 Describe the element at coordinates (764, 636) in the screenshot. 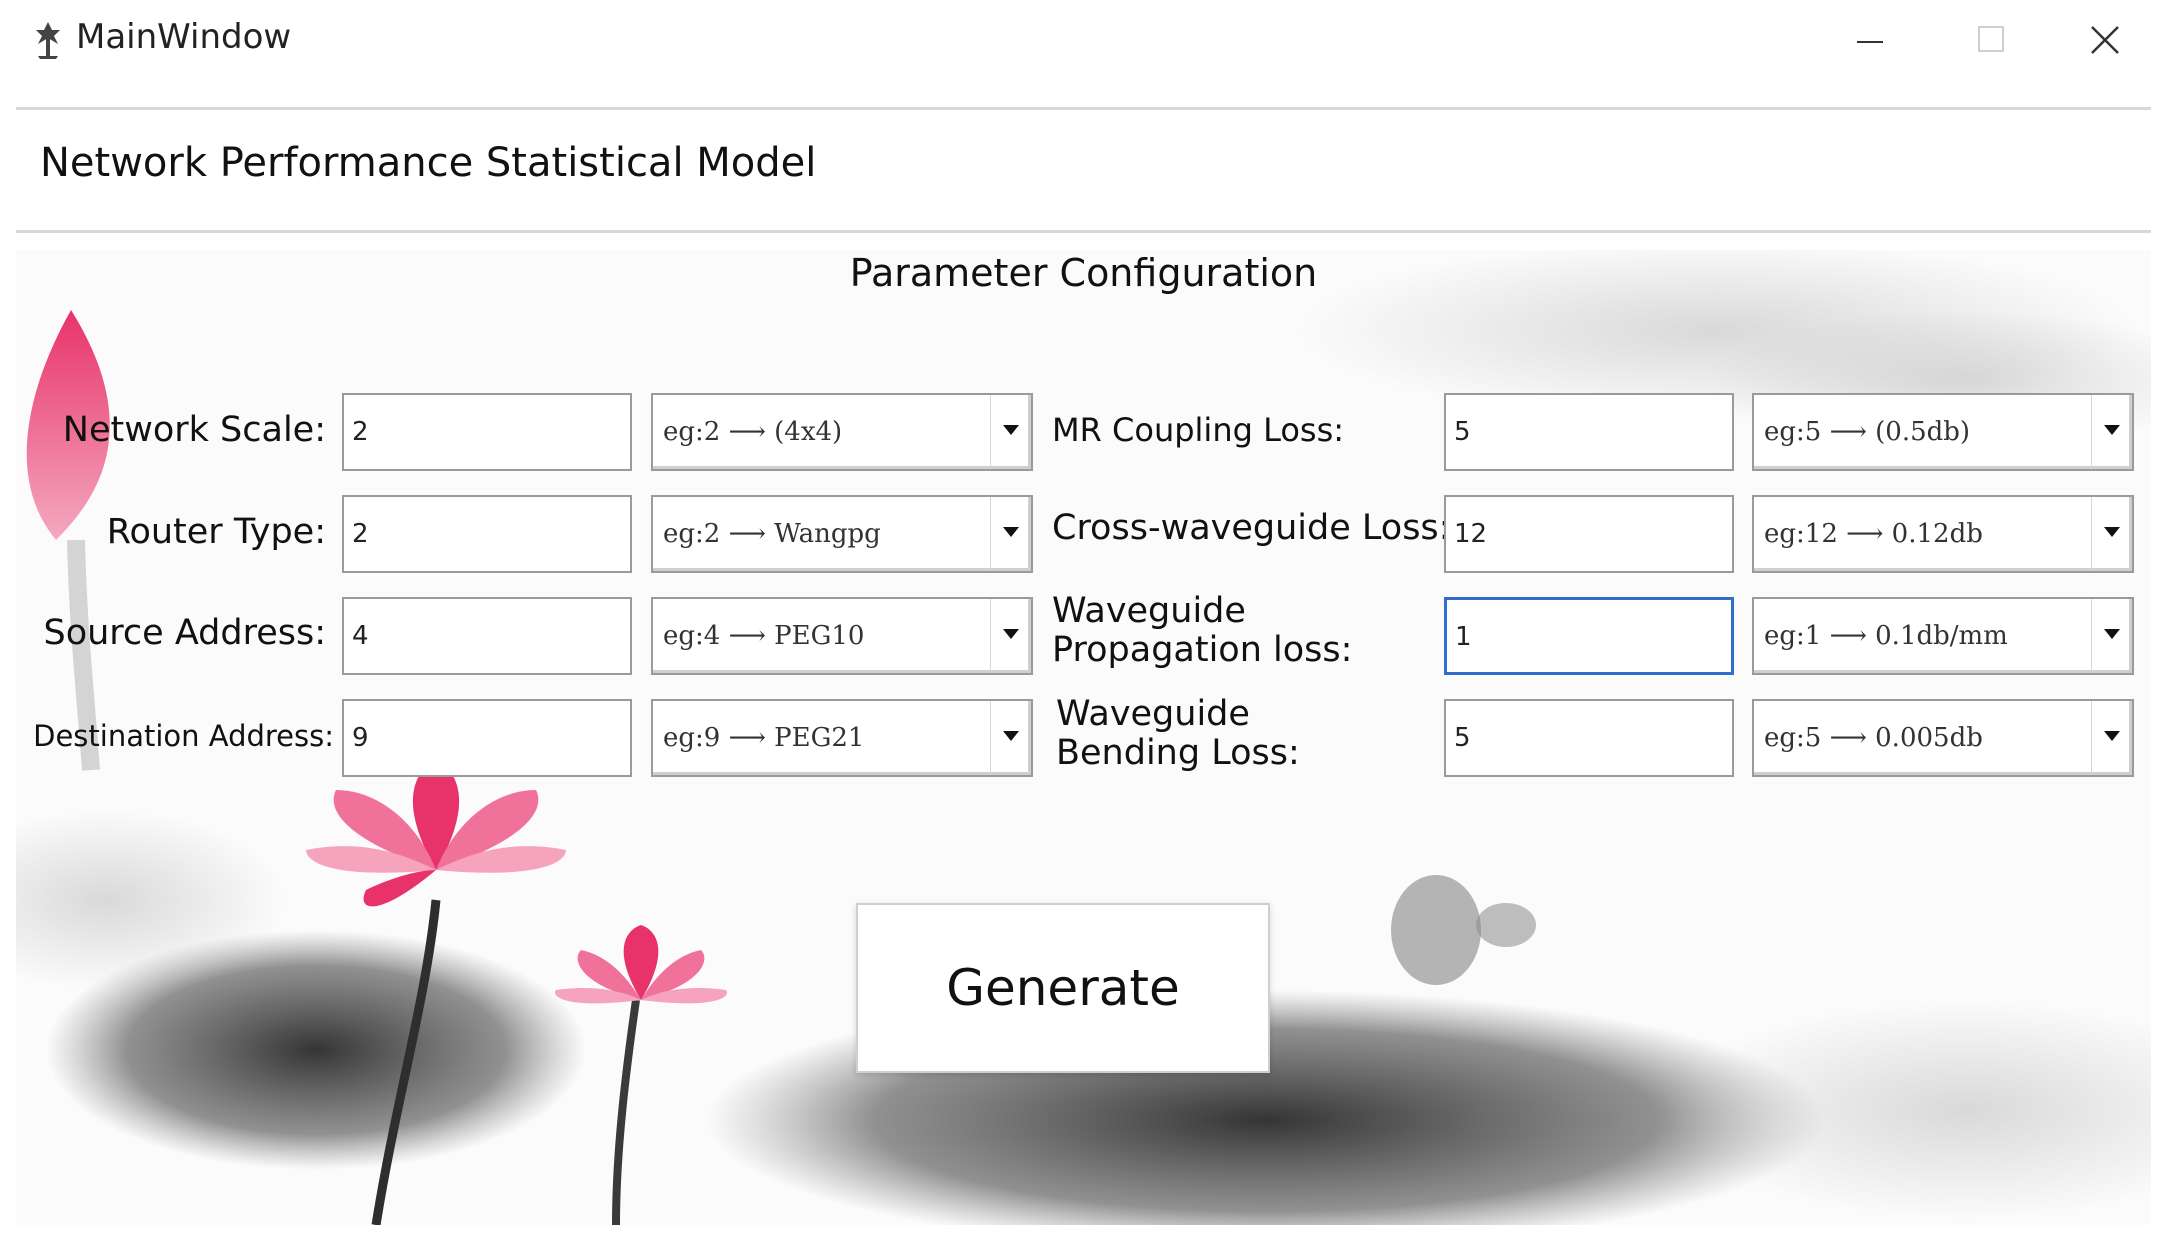

I see `source-address-example-value: eg:4 ⟶ PEG10` at that location.